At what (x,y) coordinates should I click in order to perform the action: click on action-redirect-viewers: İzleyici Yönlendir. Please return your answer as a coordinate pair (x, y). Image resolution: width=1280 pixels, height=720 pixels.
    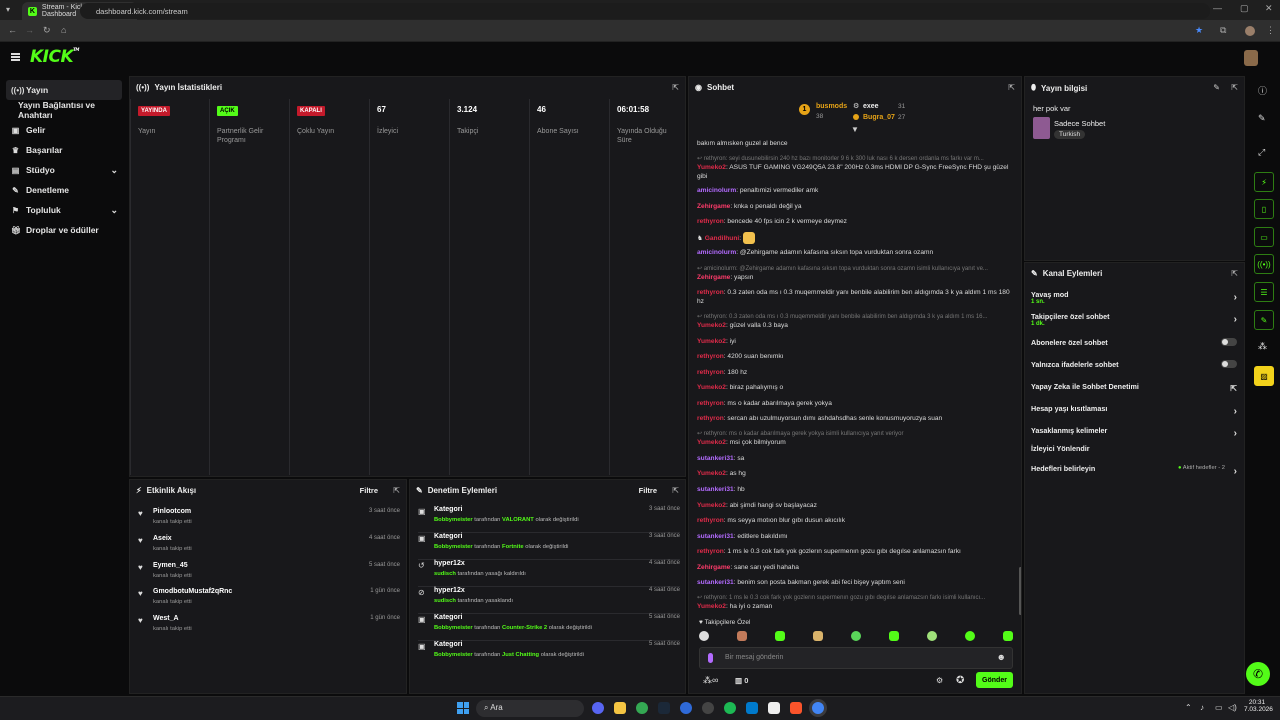
    Looking at the image, I should click on (1134, 448).